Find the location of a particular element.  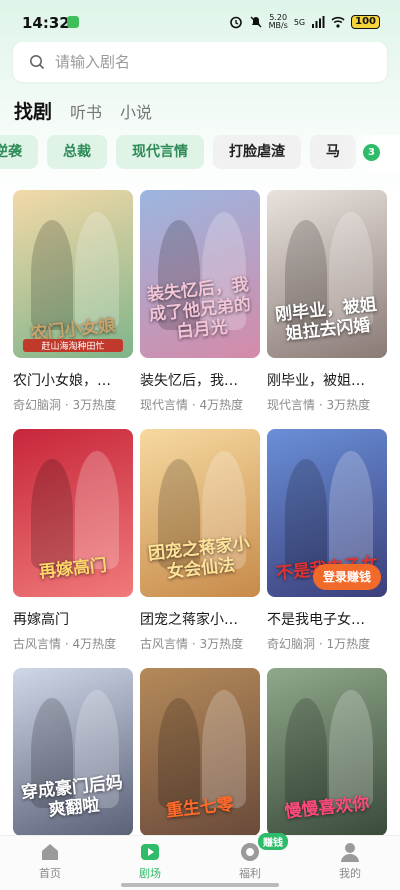

bottom-nav: 首页 剧场 福利 我的 is located at coordinates (200, 862).